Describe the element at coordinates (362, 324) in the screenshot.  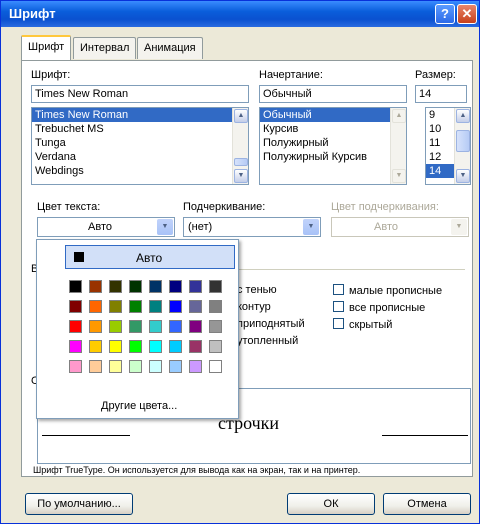
I see `checkbox-hidden: скрытый` at that location.